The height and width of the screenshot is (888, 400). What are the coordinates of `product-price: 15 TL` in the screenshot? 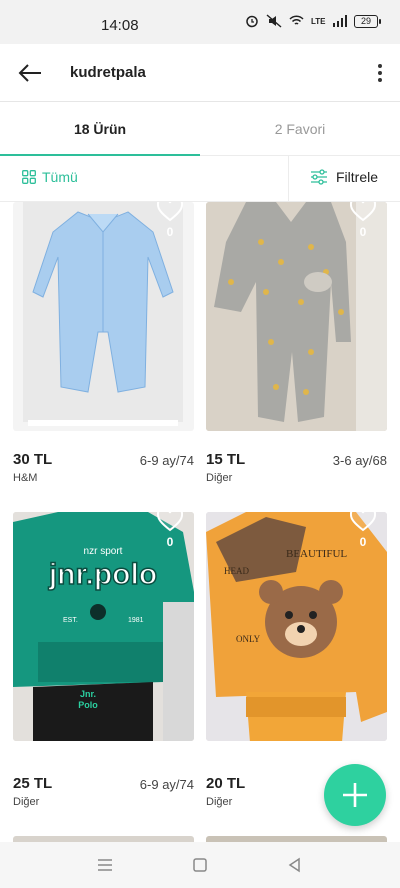 It's located at (226, 459).